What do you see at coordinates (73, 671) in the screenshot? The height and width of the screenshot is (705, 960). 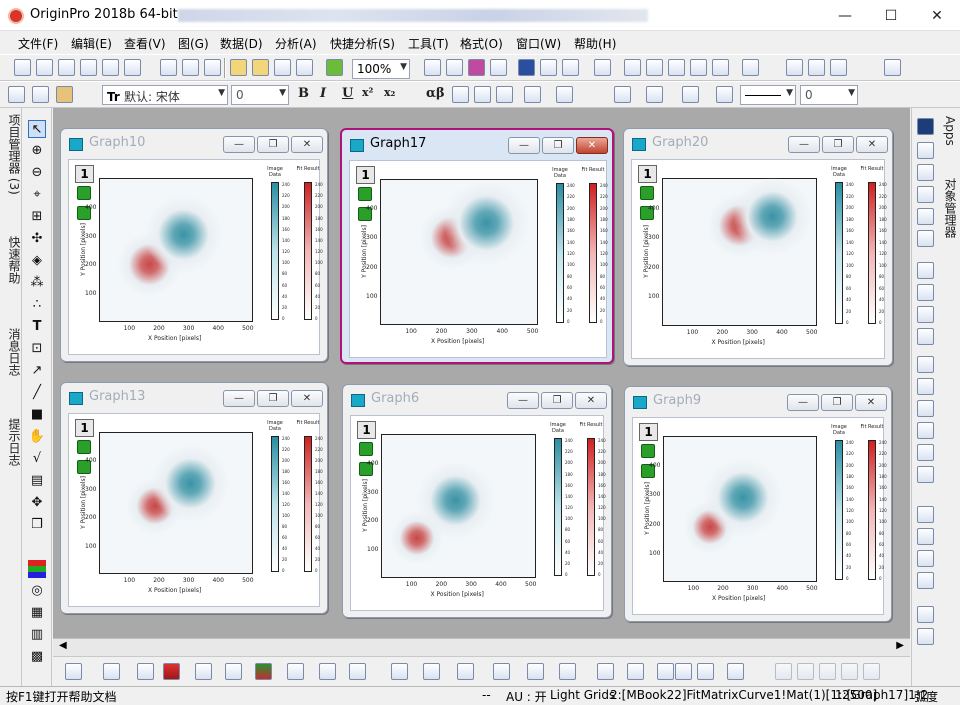 I see `line-plot-icon` at bounding box center [73, 671].